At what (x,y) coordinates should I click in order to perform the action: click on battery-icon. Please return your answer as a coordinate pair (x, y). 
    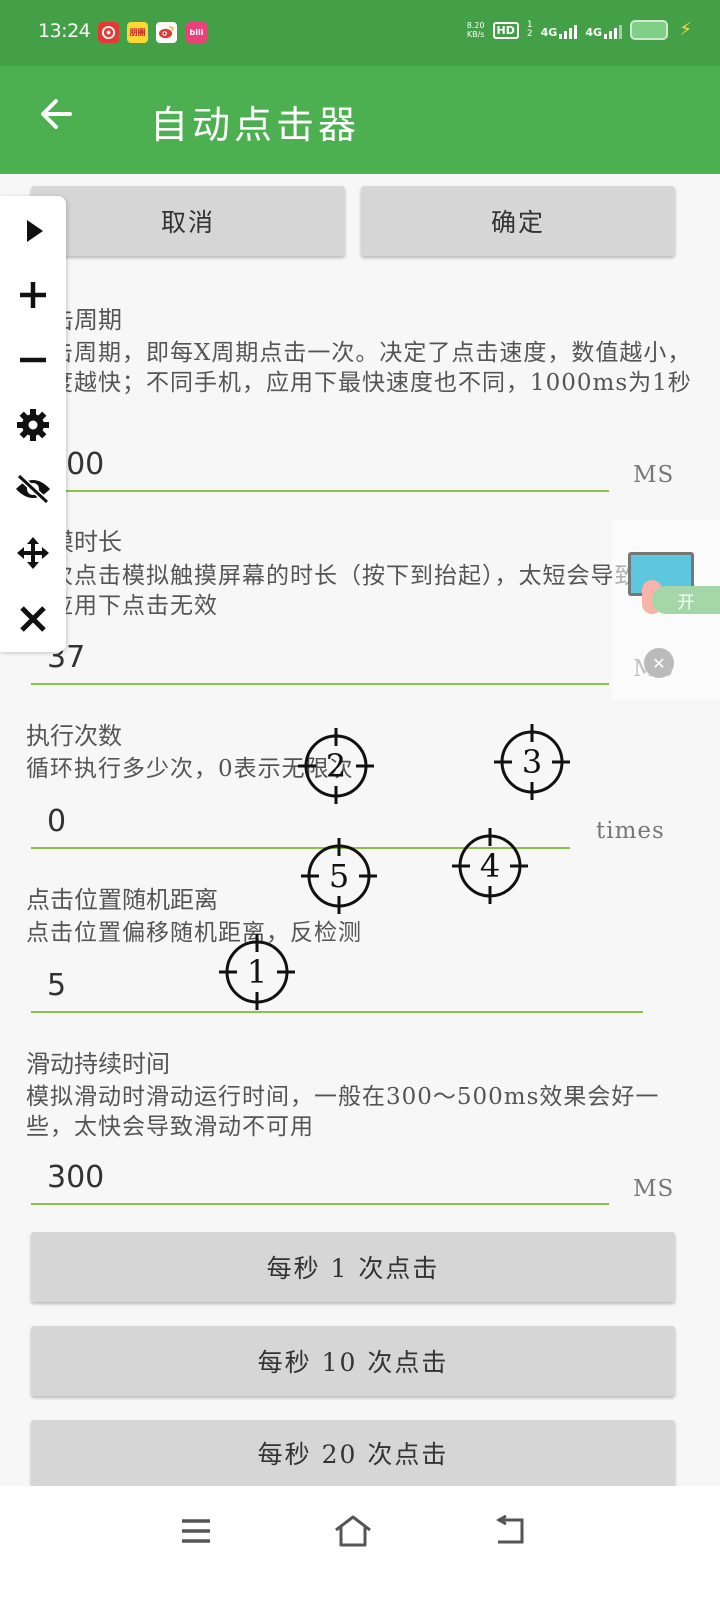
    Looking at the image, I should click on (649, 30).